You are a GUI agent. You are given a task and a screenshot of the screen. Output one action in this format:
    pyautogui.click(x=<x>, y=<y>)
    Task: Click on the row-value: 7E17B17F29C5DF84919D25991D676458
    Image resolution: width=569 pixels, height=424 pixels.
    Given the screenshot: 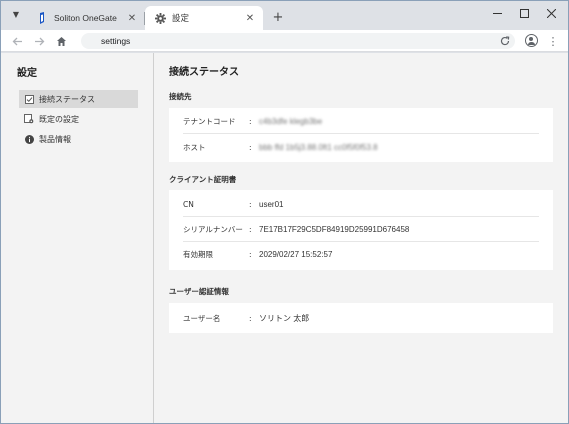 What is the action you would take?
    pyautogui.click(x=334, y=229)
    